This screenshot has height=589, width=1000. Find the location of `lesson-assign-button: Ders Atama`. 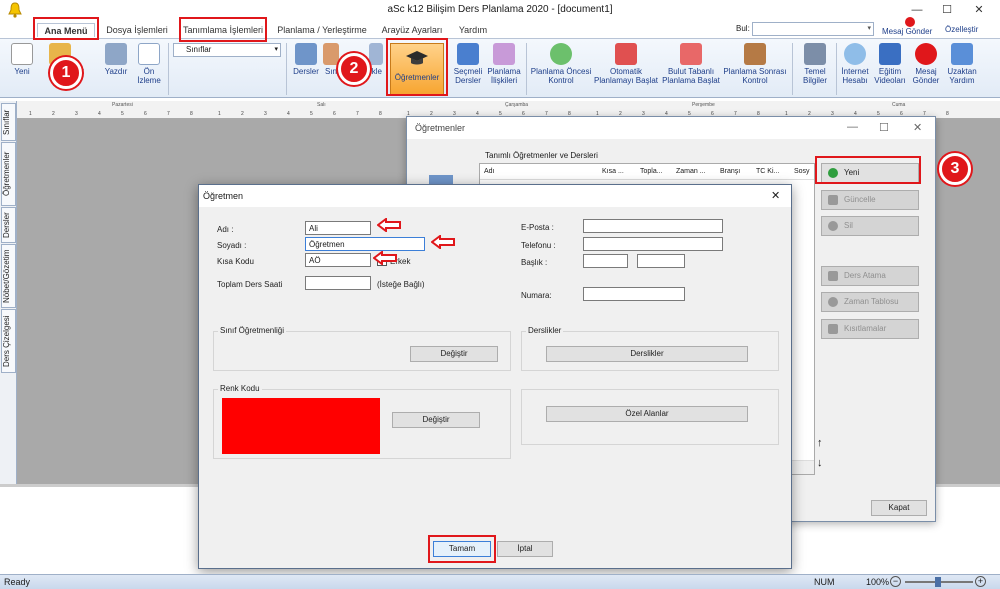

lesson-assign-button: Ders Atama is located at coordinates (870, 276).